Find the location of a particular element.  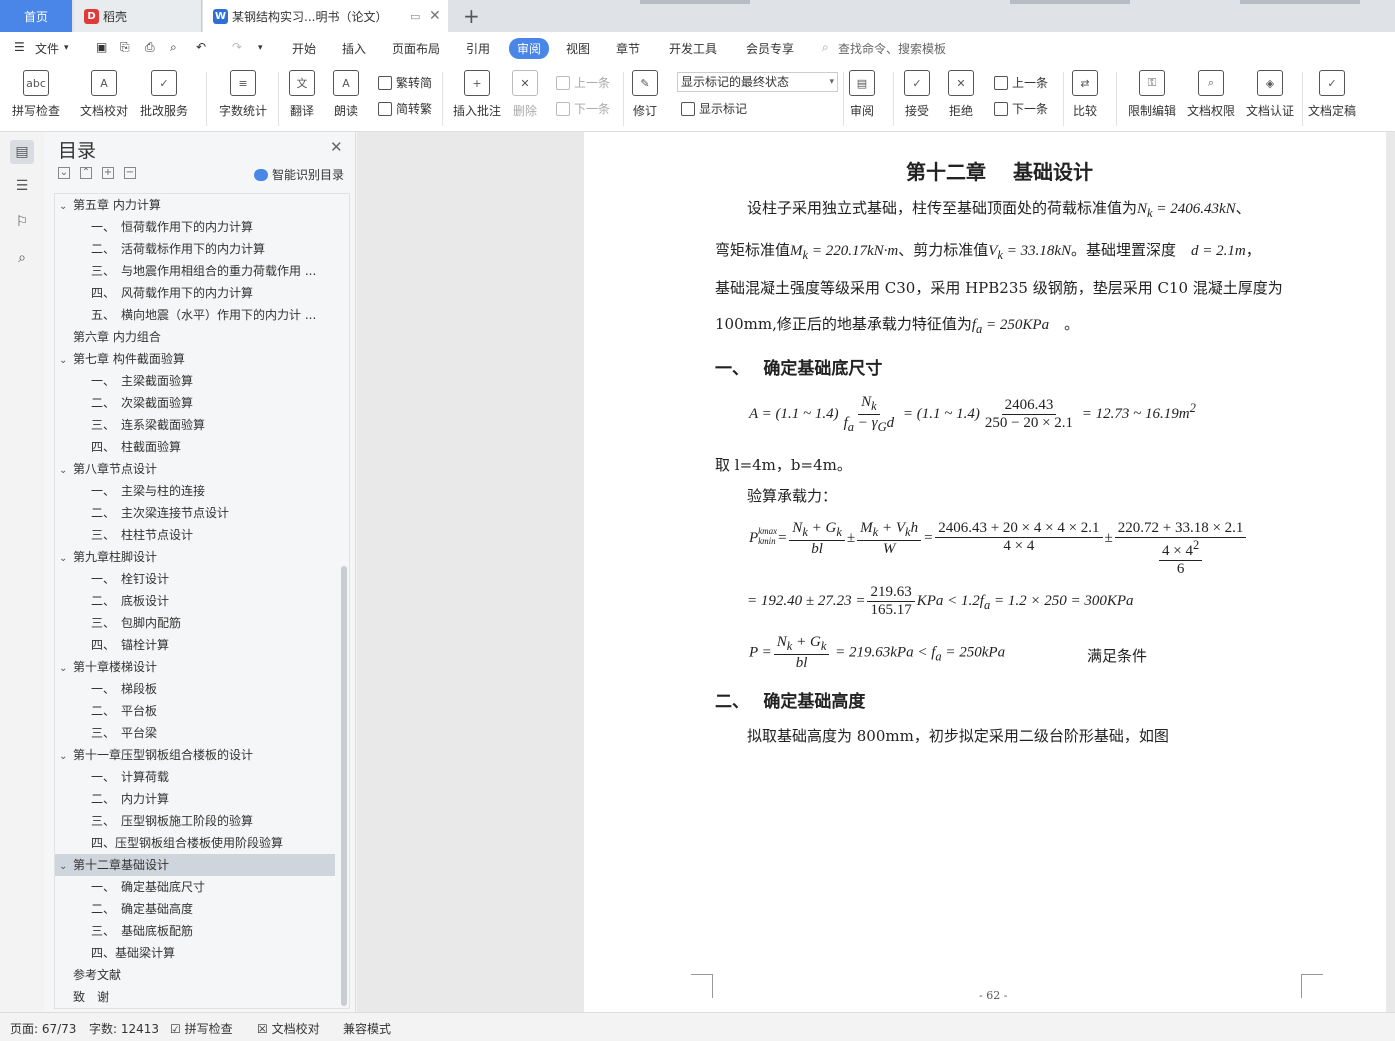

menu-member: 会员专享 is located at coordinates (770, 48).